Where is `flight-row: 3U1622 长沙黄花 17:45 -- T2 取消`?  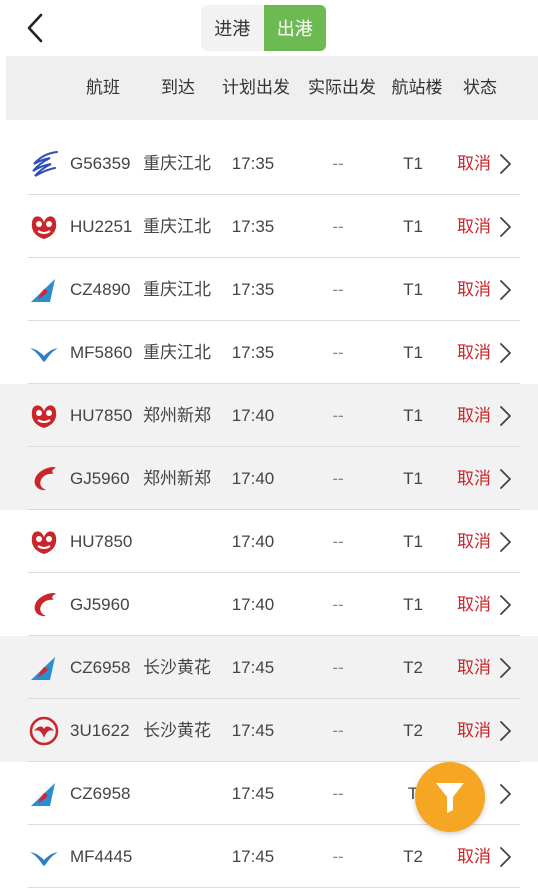 flight-row: 3U1622 长沙黄花 17:45 -- T2 取消 is located at coordinates (269, 730).